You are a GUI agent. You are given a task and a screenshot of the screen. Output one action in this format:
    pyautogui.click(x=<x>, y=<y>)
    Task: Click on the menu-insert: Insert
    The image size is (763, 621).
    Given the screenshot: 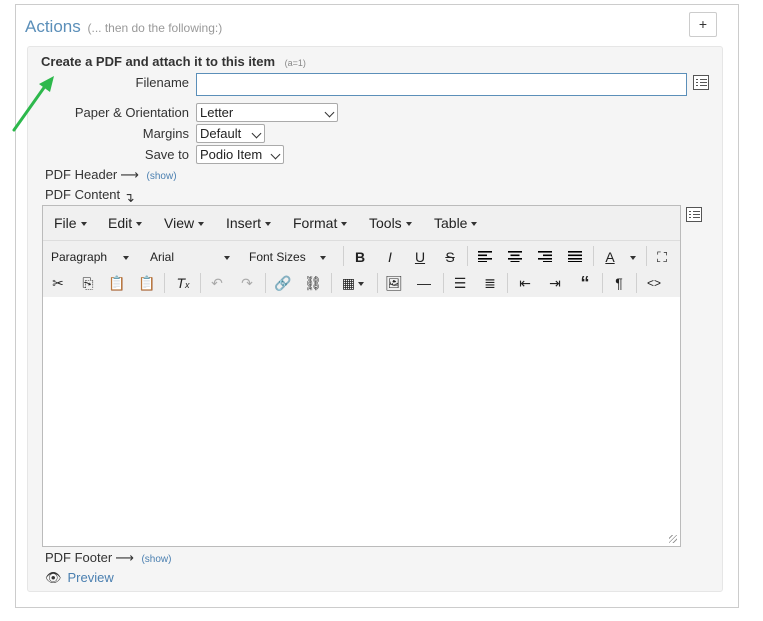 What is the action you would take?
    pyautogui.click(x=249, y=223)
    